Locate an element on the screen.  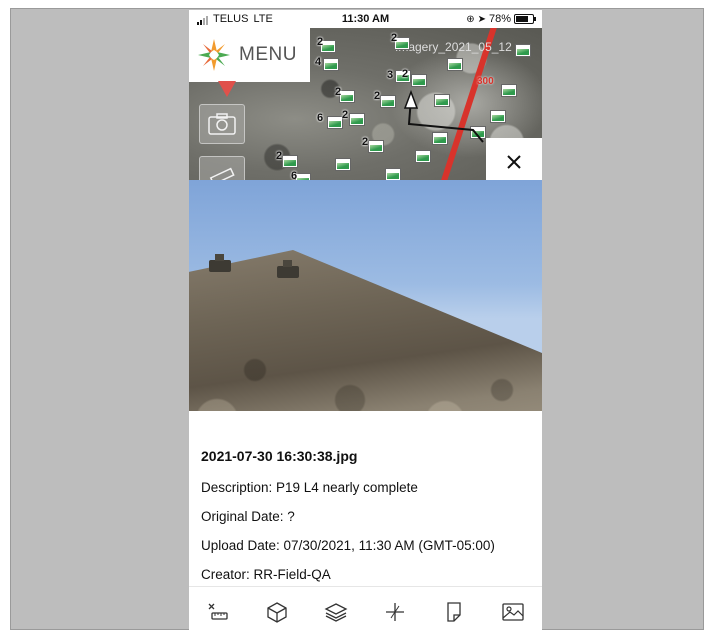
battery-percent: 78% is located at coordinates (499, 19).